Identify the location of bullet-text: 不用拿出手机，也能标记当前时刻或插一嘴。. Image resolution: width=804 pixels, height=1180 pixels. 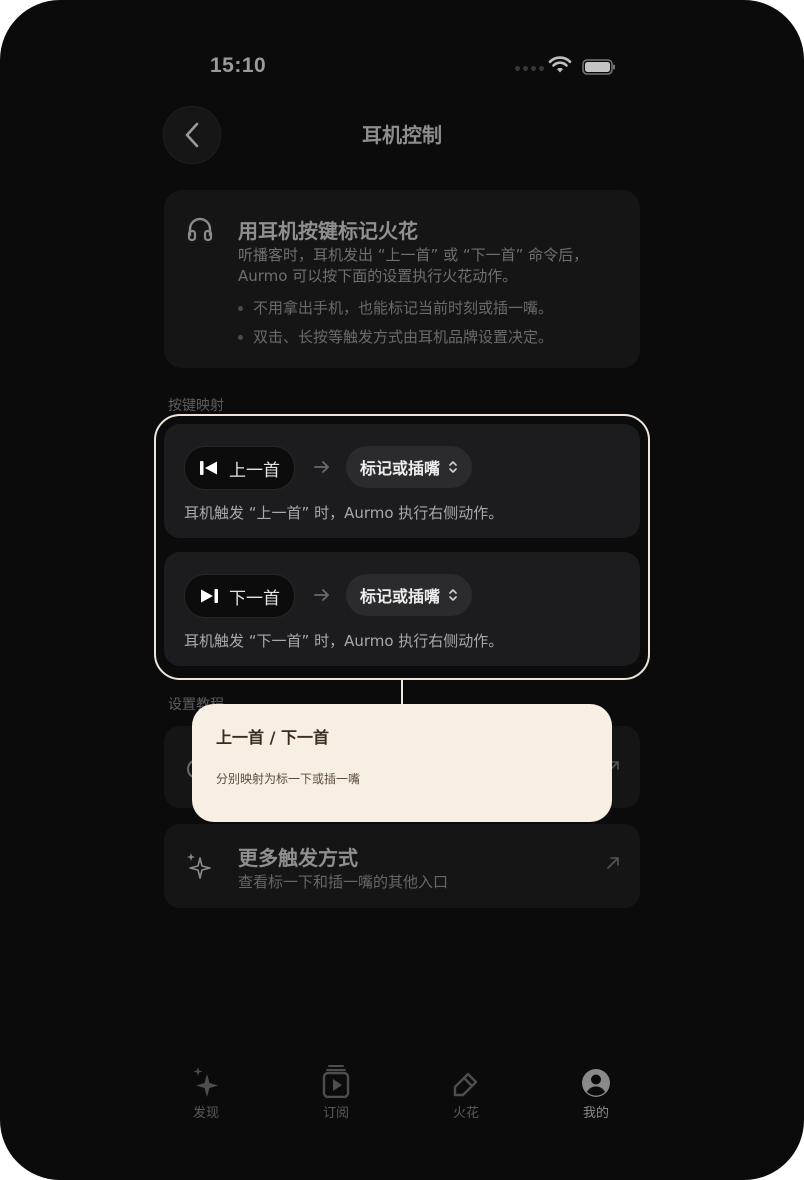
(403, 308).